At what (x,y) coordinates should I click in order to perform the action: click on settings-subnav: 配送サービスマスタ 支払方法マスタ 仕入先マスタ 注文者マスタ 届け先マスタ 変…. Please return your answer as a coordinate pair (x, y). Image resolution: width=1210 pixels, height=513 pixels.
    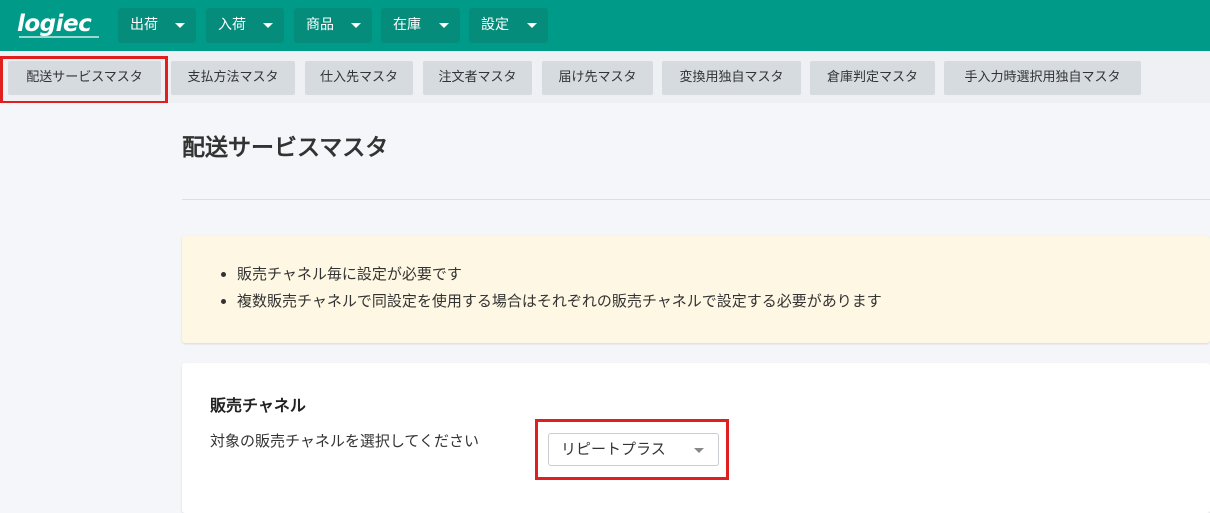
    Looking at the image, I should click on (605, 77).